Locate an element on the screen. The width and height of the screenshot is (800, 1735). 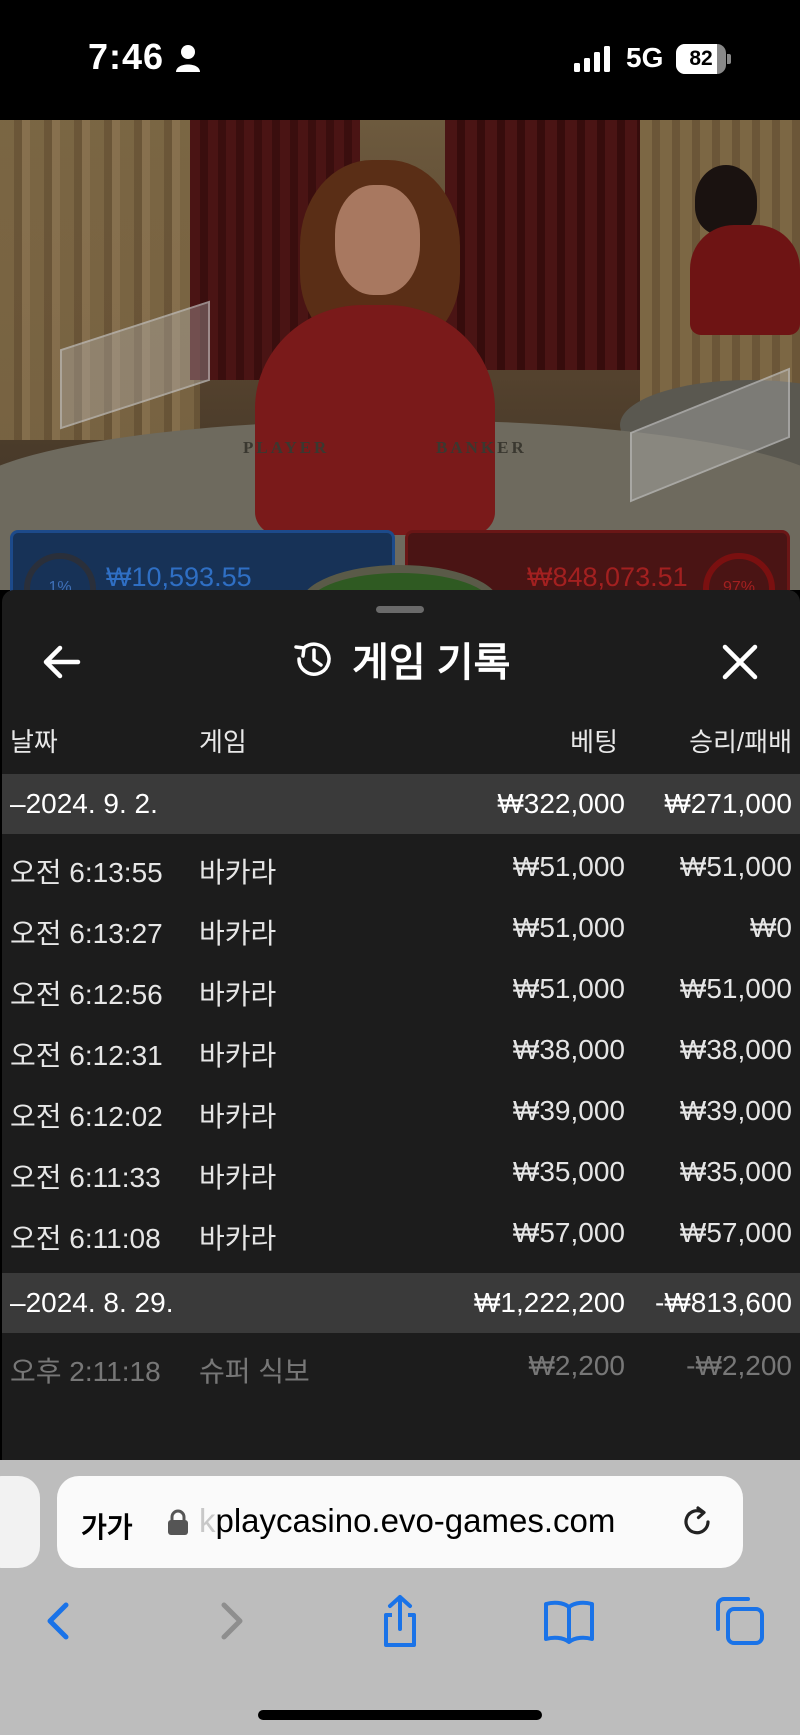
row-bet: ₩57,000 is located at coordinates (568, 1232).